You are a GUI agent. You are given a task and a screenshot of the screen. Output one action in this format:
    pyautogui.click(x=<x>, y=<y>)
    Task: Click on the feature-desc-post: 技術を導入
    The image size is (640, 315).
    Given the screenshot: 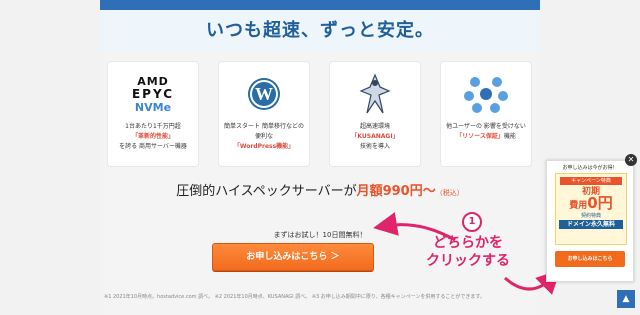 What is the action you would take?
    pyautogui.click(x=374, y=146)
    